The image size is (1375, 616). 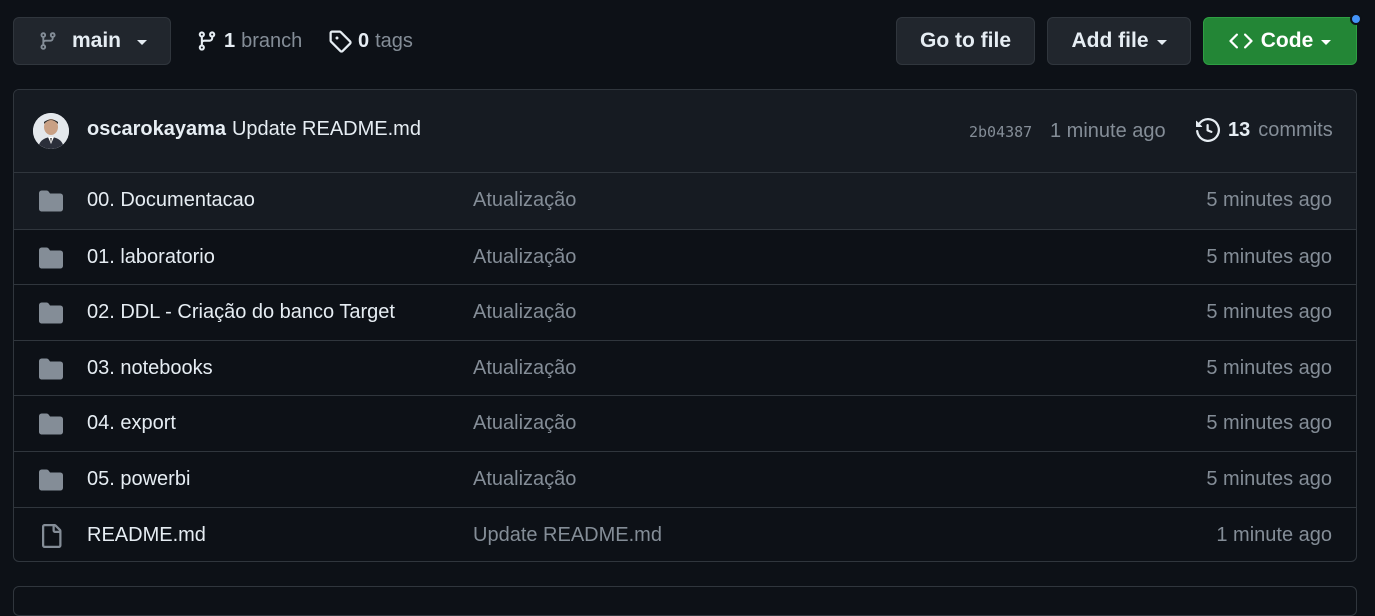 I want to click on code-icon, so click(x=1241, y=41).